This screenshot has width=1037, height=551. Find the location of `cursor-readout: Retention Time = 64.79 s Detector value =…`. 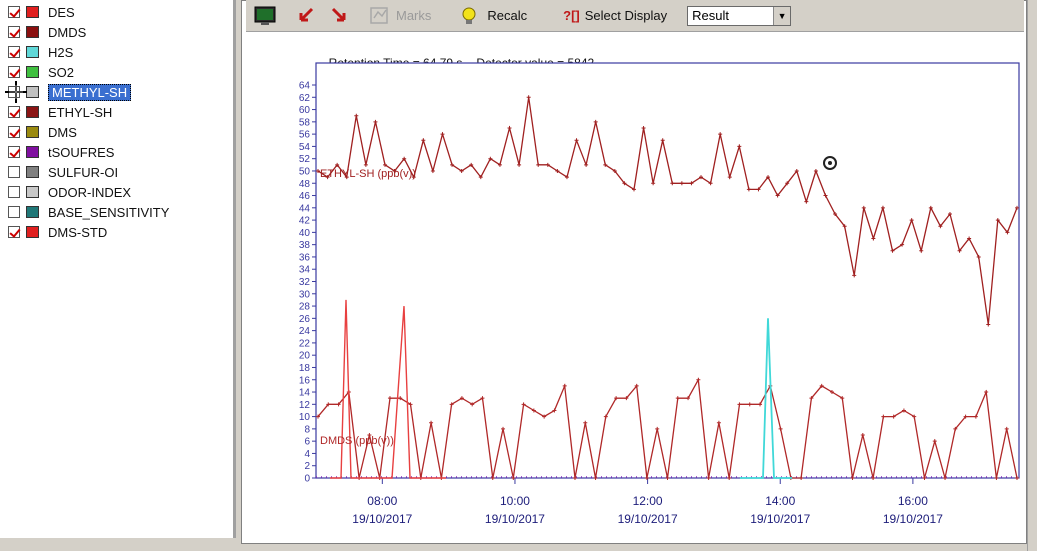

cursor-readout: Retention Time = 64.79 s Detector value =… is located at coordinates (465, 56).